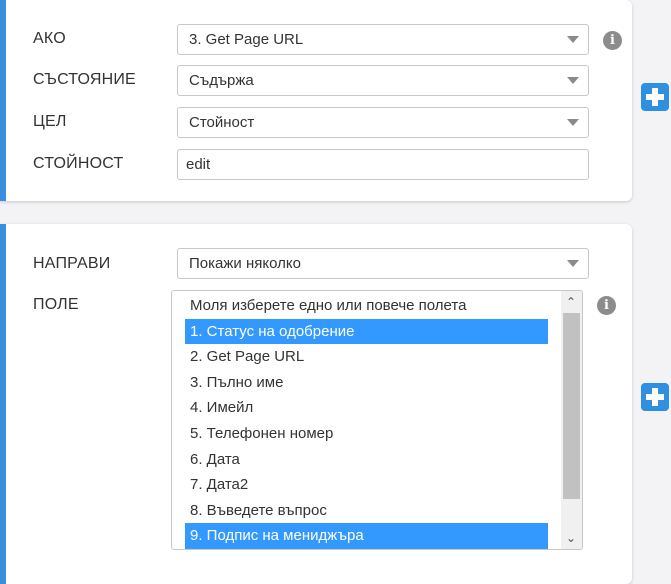 This screenshot has width=671, height=584. Describe the element at coordinates (366, 306) in the screenshot. I see `field-option-placeholder: Моля изберете едно или повече полета` at that location.